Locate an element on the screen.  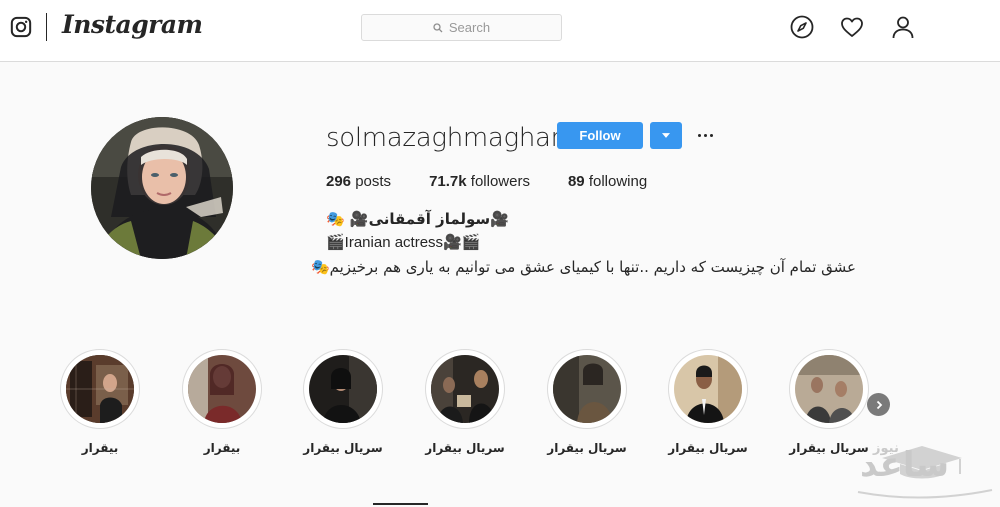
caret-down-icon is located at coordinates (666, 135).